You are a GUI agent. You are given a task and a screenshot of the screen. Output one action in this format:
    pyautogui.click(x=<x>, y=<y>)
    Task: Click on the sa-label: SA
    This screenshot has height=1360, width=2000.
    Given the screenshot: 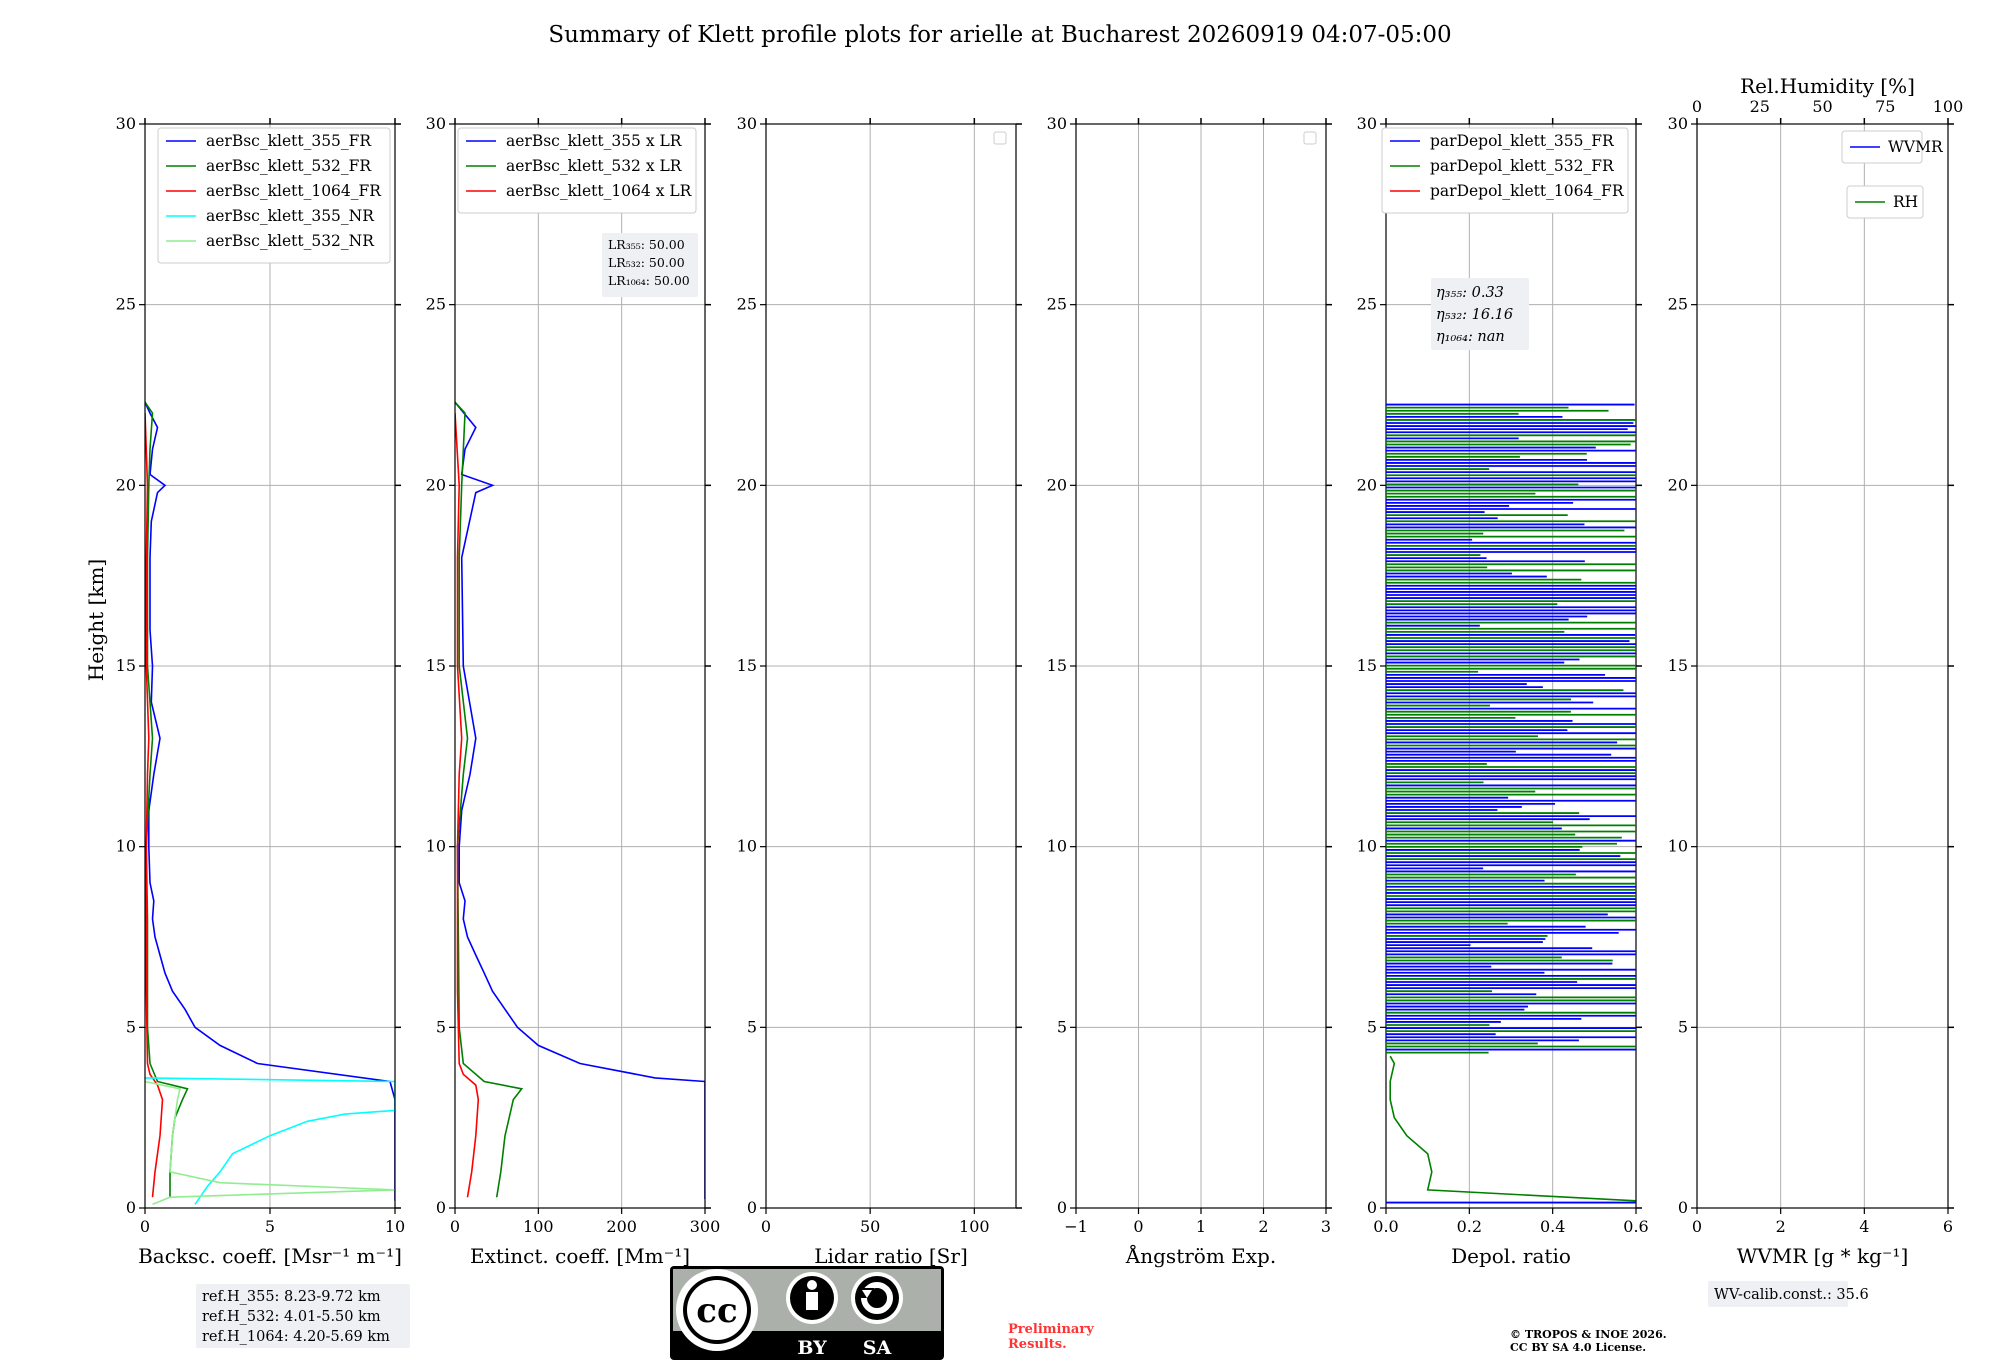 What is the action you would take?
    pyautogui.click(x=877, y=1348)
    